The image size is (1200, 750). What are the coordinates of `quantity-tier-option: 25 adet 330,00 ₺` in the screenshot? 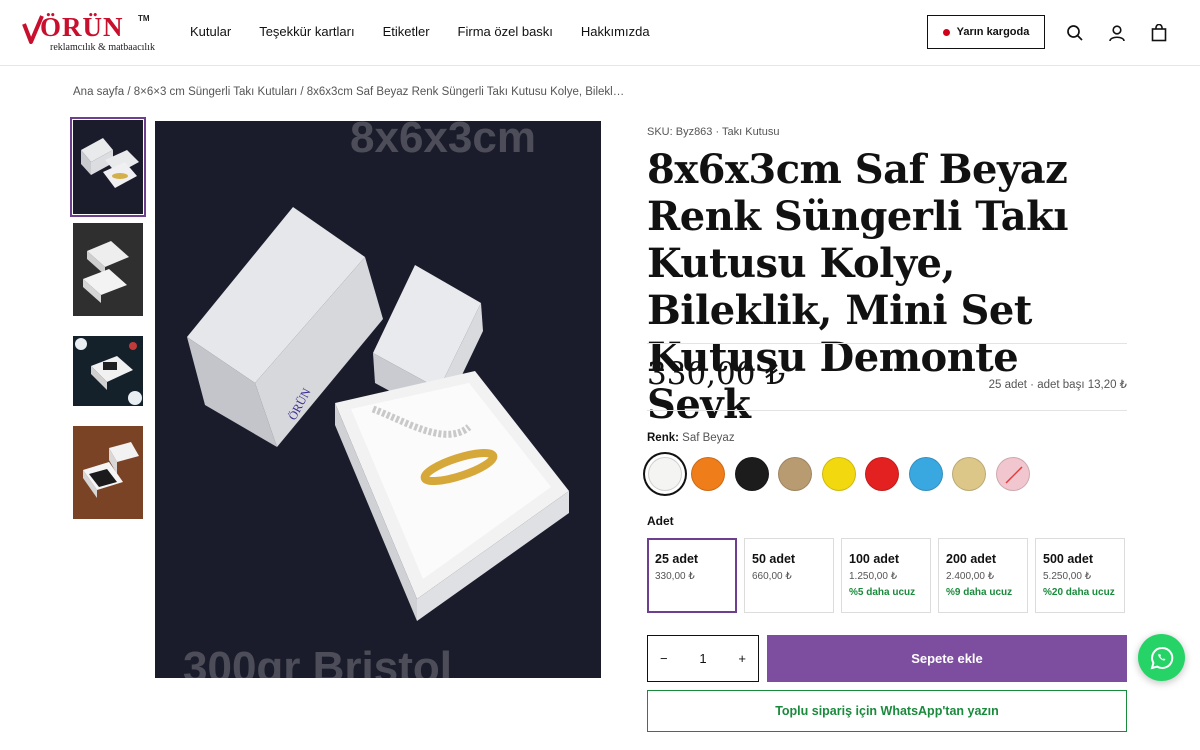 It's located at (692, 575).